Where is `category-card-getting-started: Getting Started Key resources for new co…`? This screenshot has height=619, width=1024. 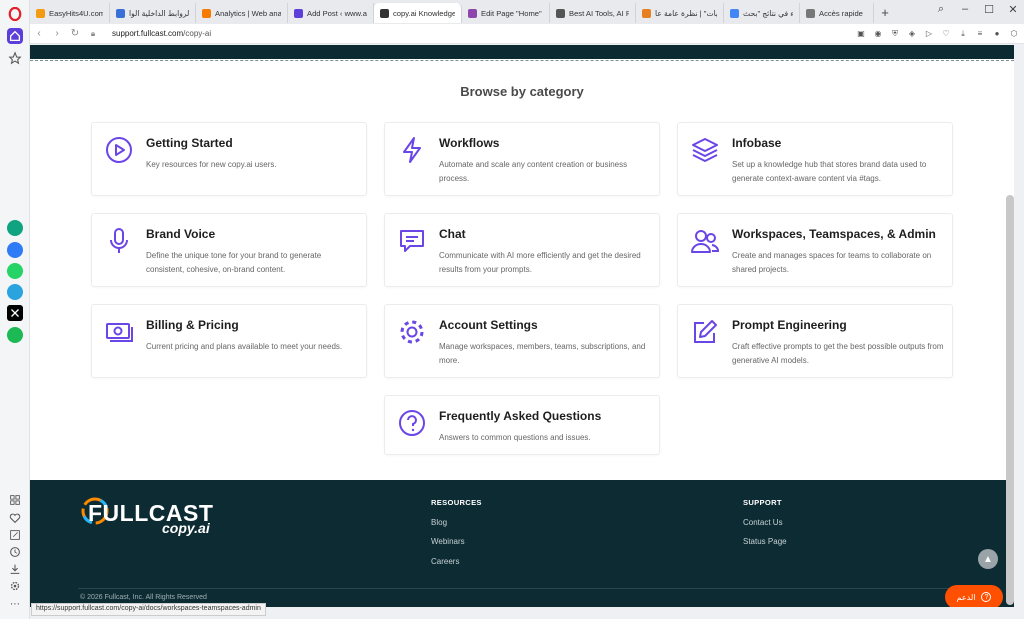
category-card-getting-started: Getting Started Key resources for new co… is located at coordinates (229, 159).